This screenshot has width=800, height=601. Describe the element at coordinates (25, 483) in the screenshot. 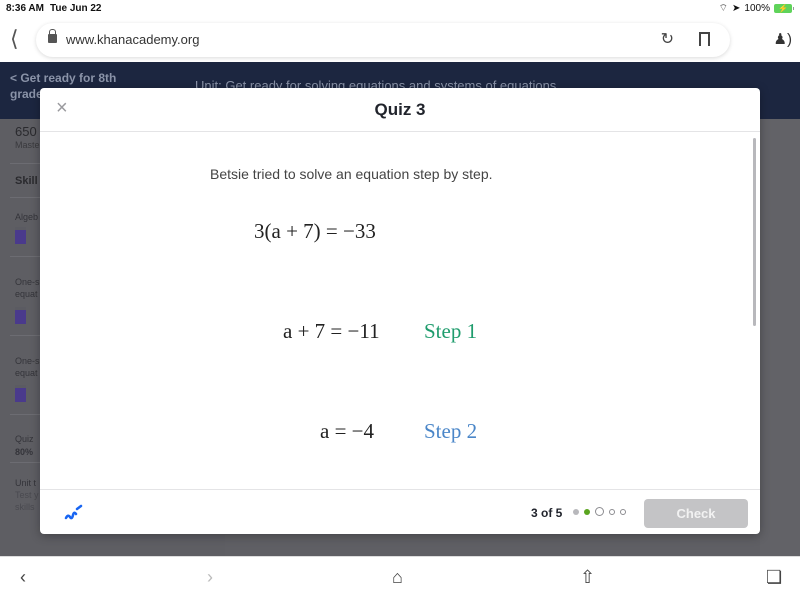

I see `sidebar-item: Unit t` at that location.